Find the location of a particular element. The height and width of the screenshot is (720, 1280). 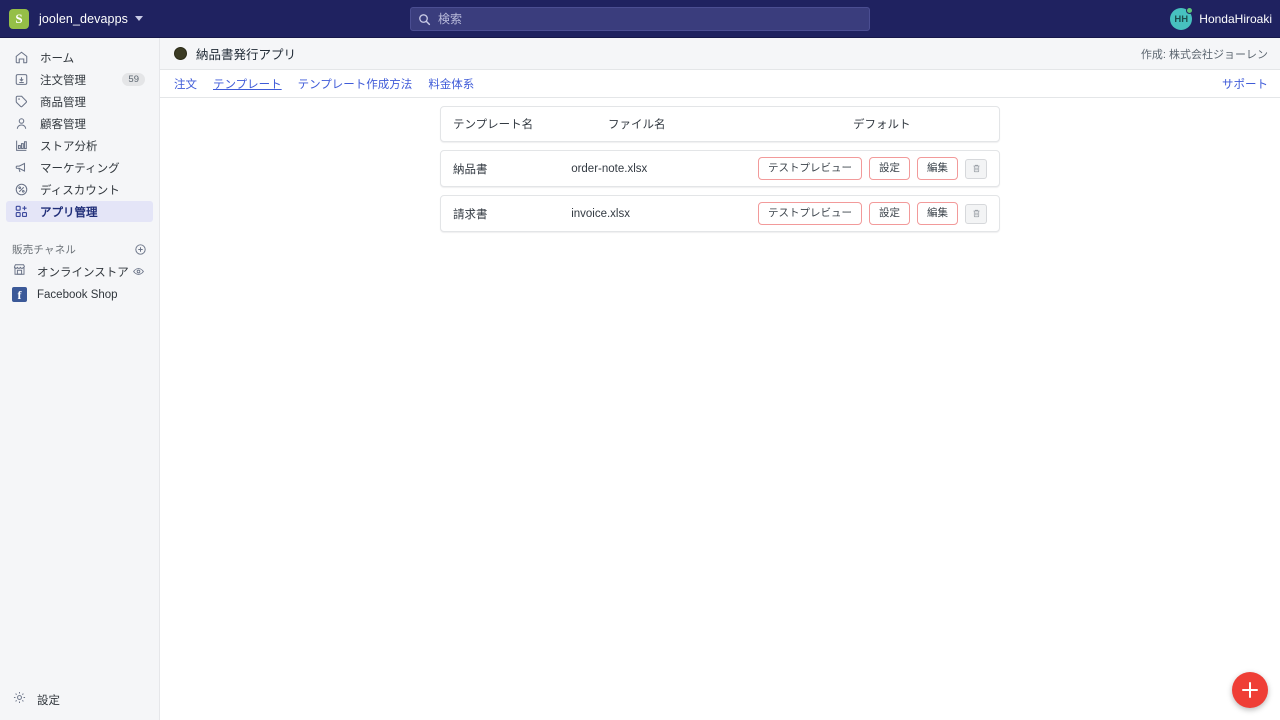

file-name-cell: order-note.xlsx is located at coordinates (609, 168).